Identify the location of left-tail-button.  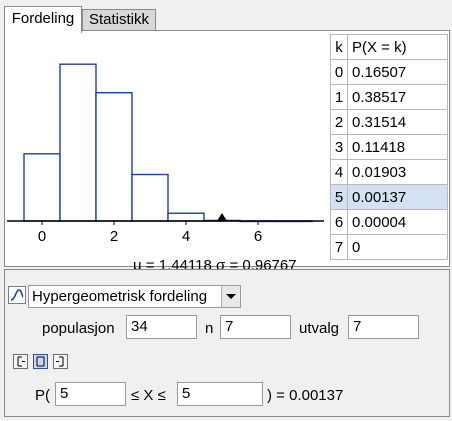
(20, 361).